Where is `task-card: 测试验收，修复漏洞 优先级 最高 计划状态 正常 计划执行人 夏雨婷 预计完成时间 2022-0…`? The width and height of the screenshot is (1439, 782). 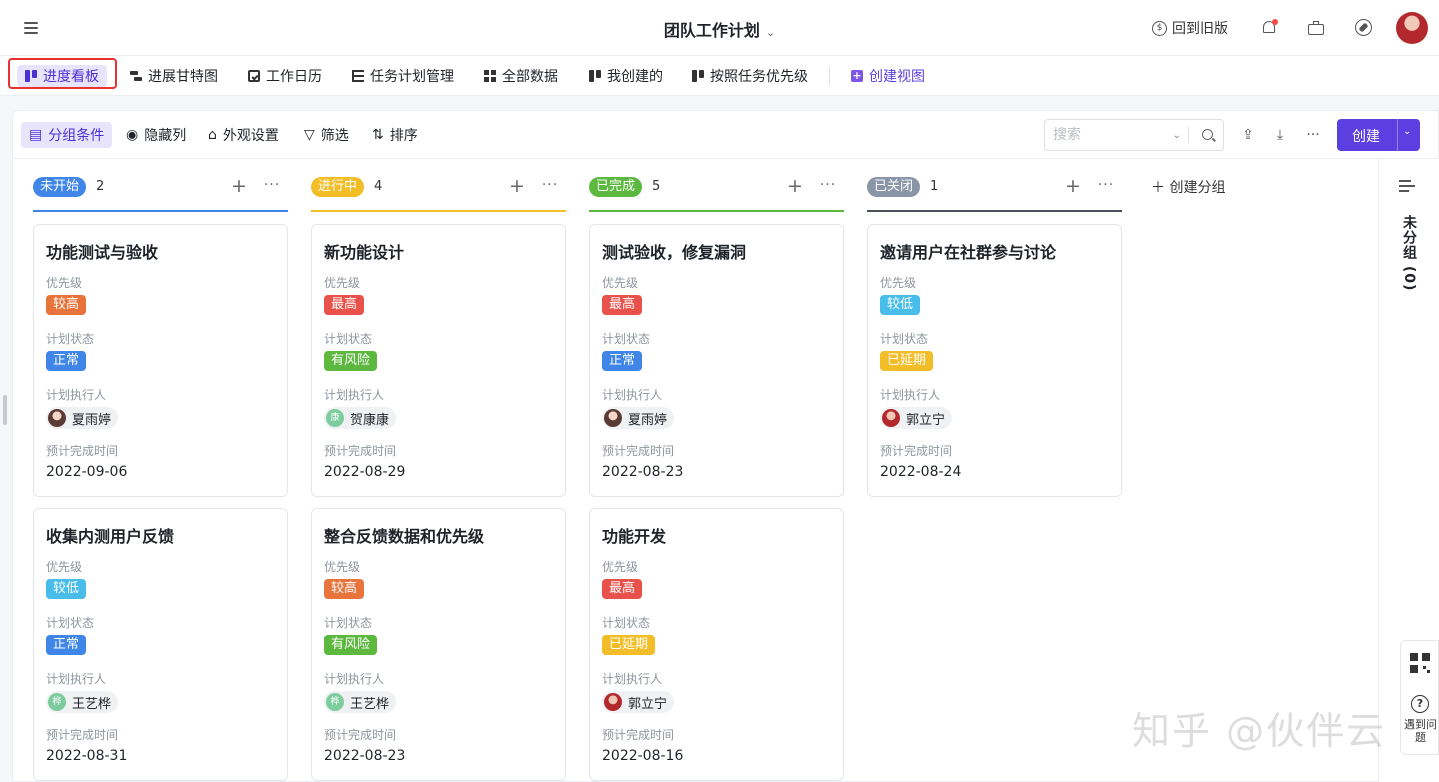 task-card: 测试验收，修复漏洞 优先级 最高 计划状态 正常 计划执行人 夏雨婷 预计完成时间 2022-0… is located at coordinates (716, 360).